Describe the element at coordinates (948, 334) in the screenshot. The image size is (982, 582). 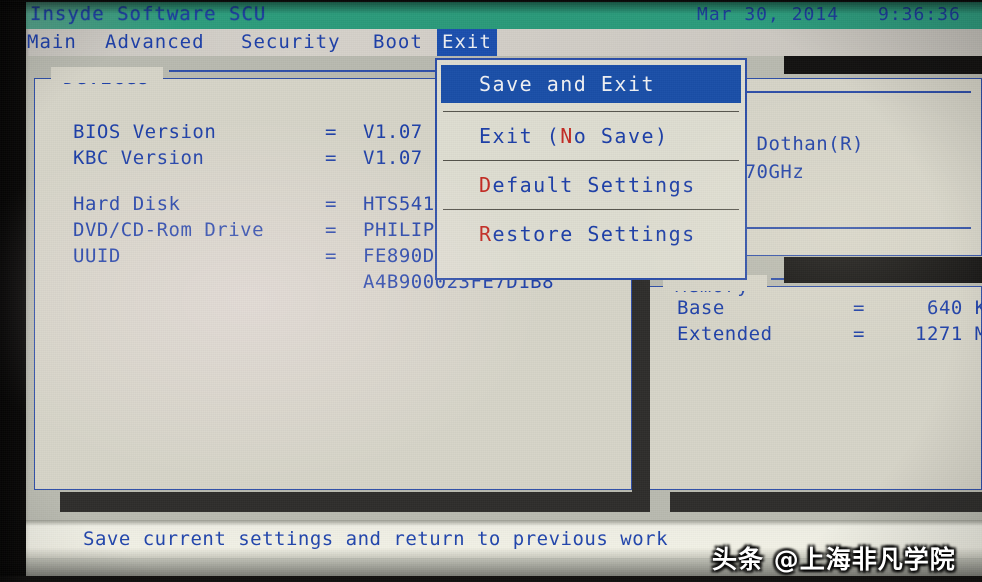
I see `memory-extended-value: 1271 MB` at that location.